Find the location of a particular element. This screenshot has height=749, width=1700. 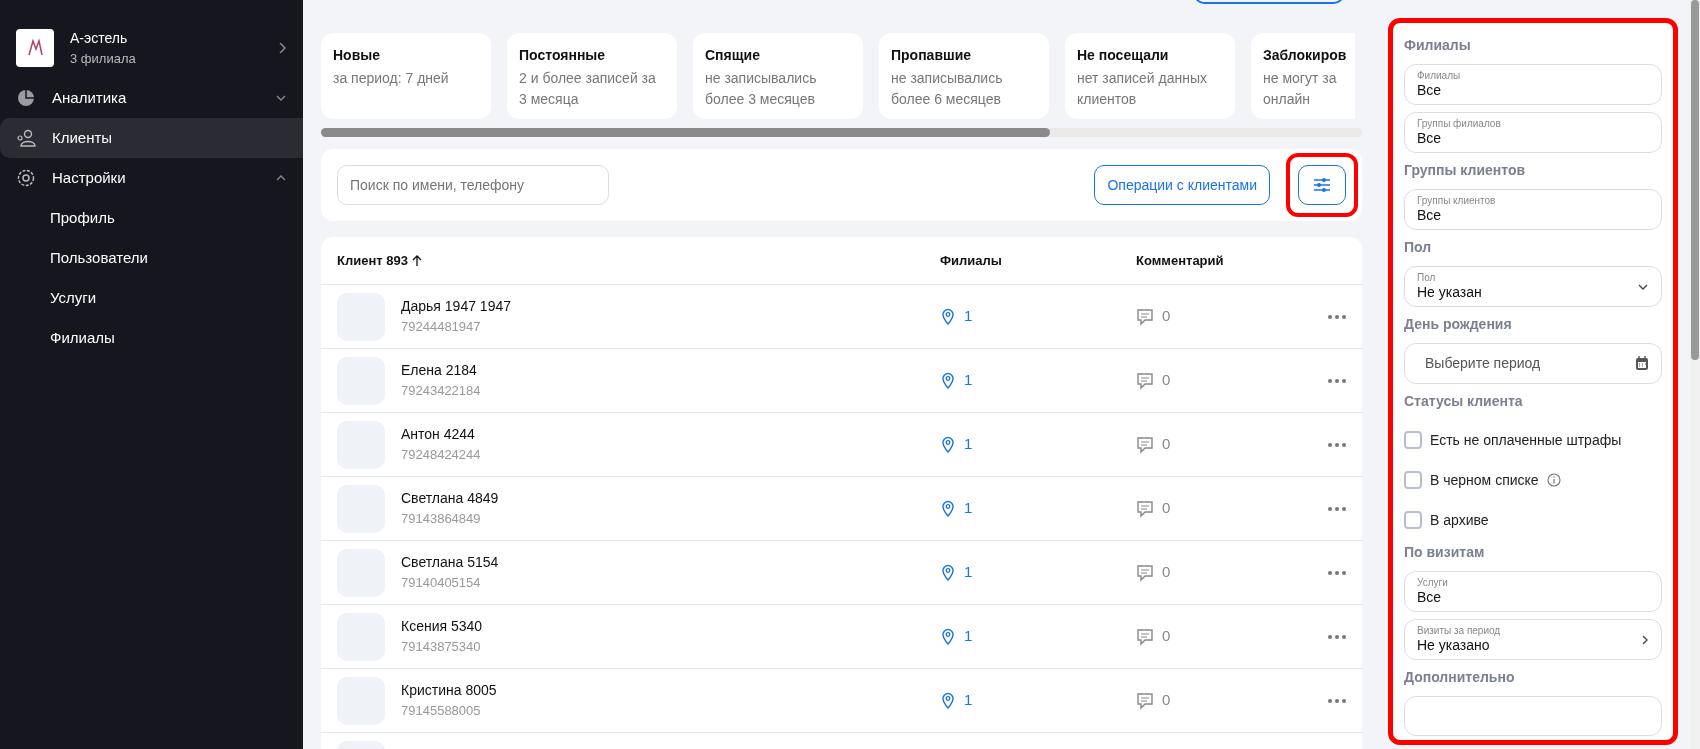

field-label: Группы клиентов is located at coordinates (1457, 201).